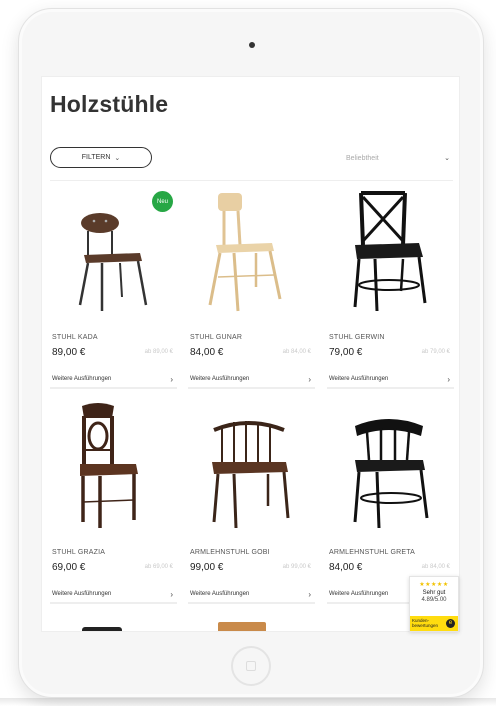 This screenshot has height=706, width=496. What do you see at coordinates (252, 45) in the screenshot?
I see `camera-icon` at bounding box center [252, 45].